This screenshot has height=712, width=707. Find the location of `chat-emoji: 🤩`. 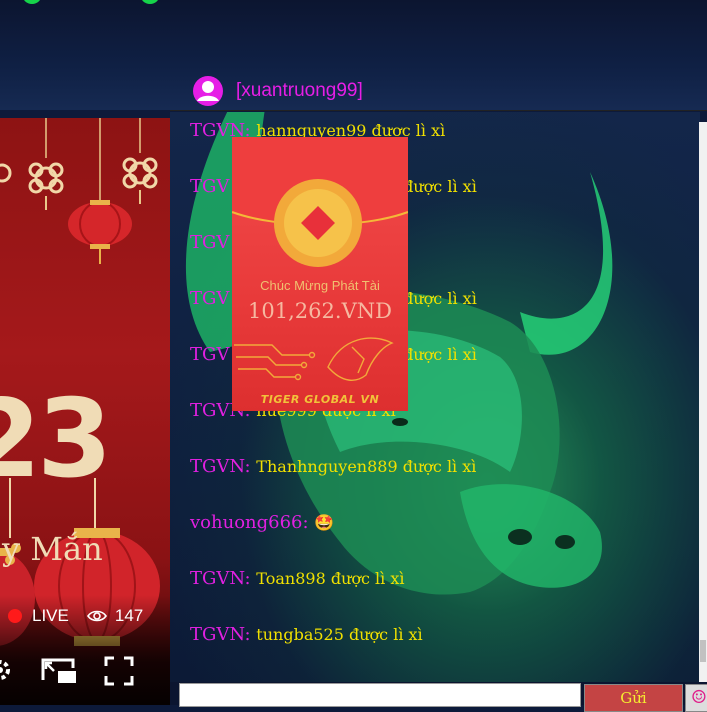

chat-emoji: 🤩 is located at coordinates (324, 522).